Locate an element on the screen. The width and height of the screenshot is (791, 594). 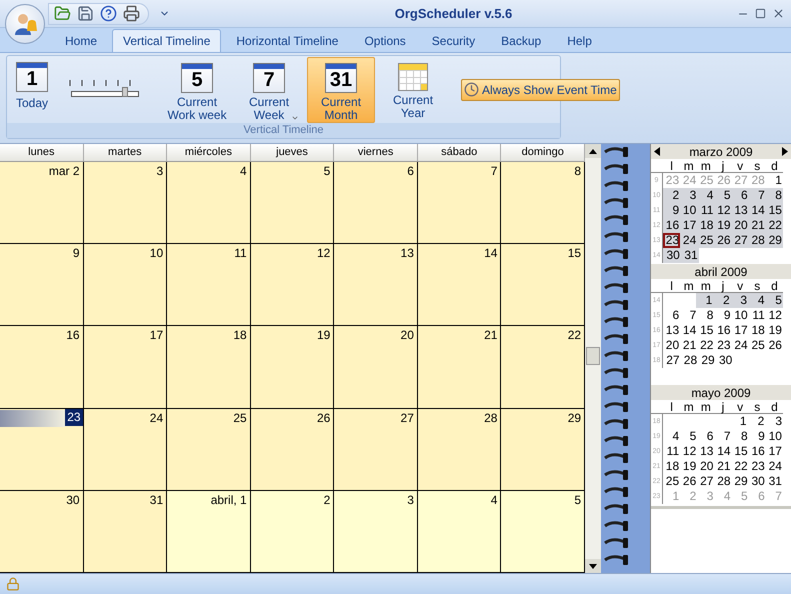
mini-day: 5 is located at coordinates (723, 195).